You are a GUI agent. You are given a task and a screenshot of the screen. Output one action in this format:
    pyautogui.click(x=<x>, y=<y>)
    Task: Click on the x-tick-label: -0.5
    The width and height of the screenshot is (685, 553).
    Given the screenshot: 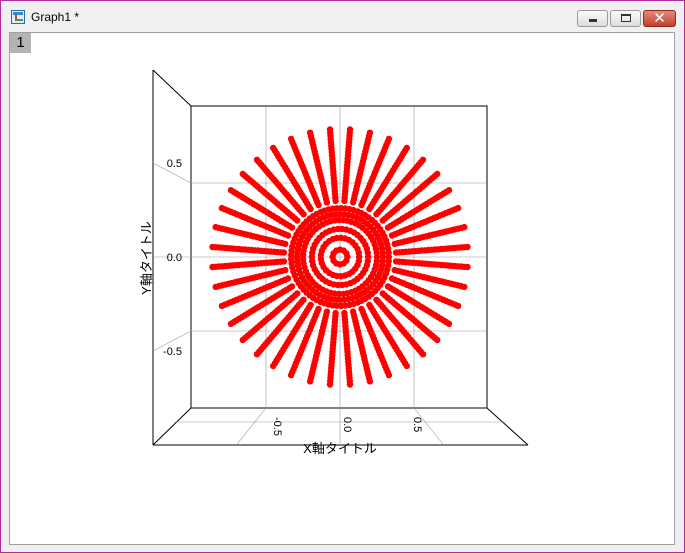 What is the action you would take?
    pyautogui.click(x=277, y=426)
    